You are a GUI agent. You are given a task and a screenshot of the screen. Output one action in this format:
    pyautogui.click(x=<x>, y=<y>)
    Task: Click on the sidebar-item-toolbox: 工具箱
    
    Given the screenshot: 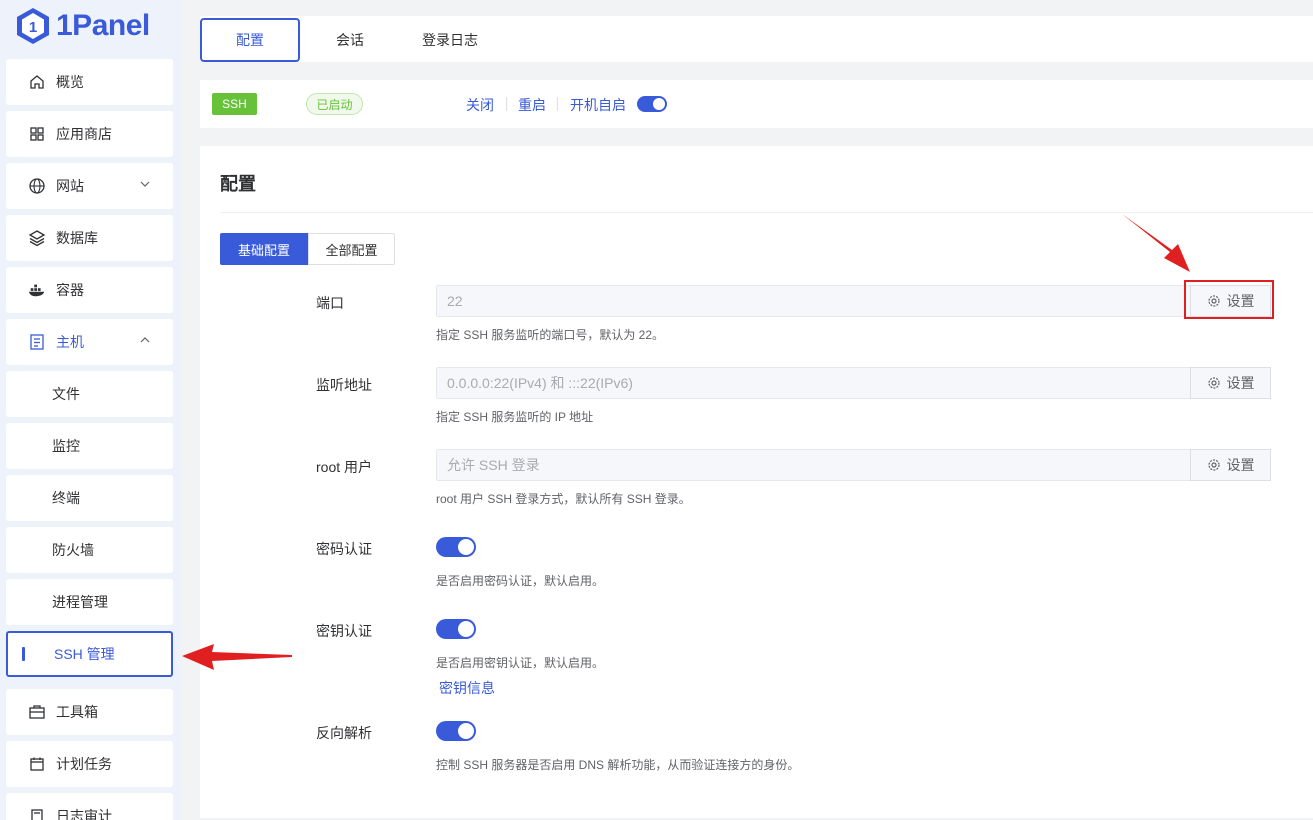 What is the action you would take?
    pyautogui.click(x=89, y=712)
    